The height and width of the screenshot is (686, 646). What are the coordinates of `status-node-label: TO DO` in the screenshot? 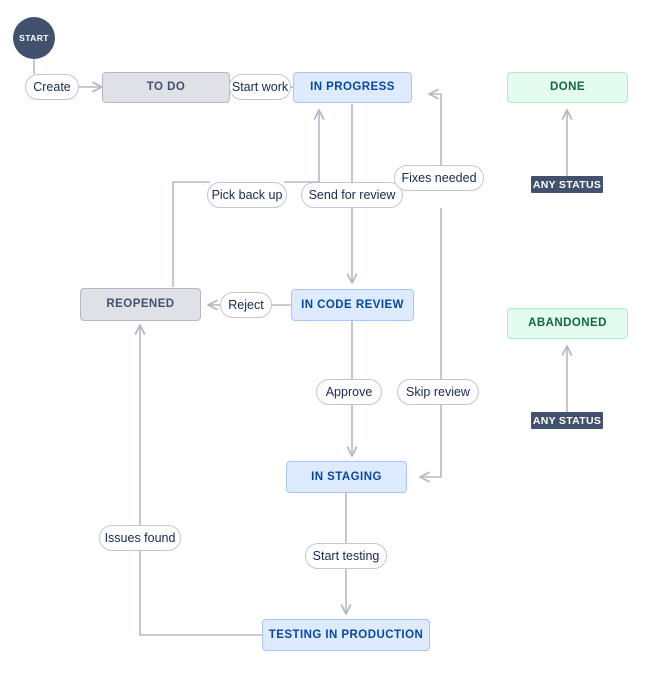 It's located at (166, 87).